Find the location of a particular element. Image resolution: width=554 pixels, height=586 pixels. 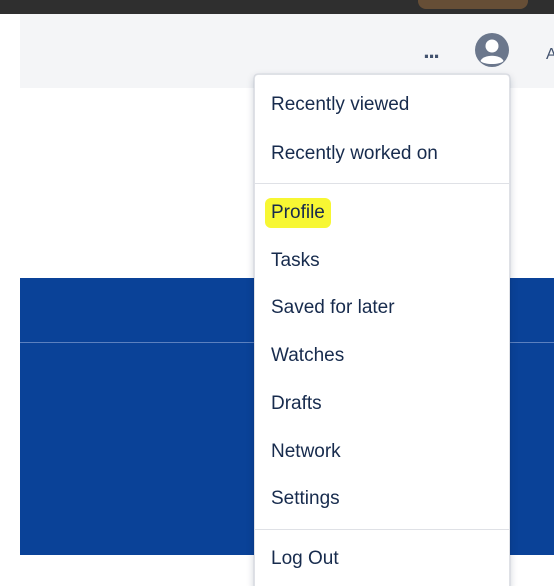

avatar-button is located at coordinates (492, 50).